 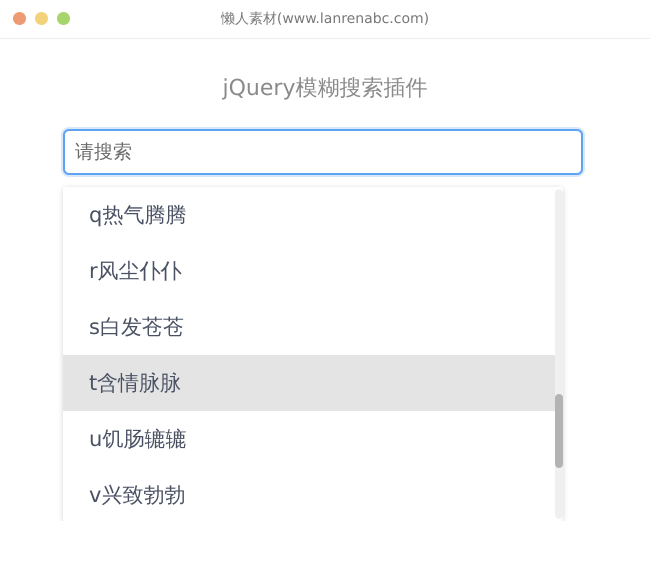 What do you see at coordinates (19, 18) in the screenshot?
I see `close-button` at bounding box center [19, 18].